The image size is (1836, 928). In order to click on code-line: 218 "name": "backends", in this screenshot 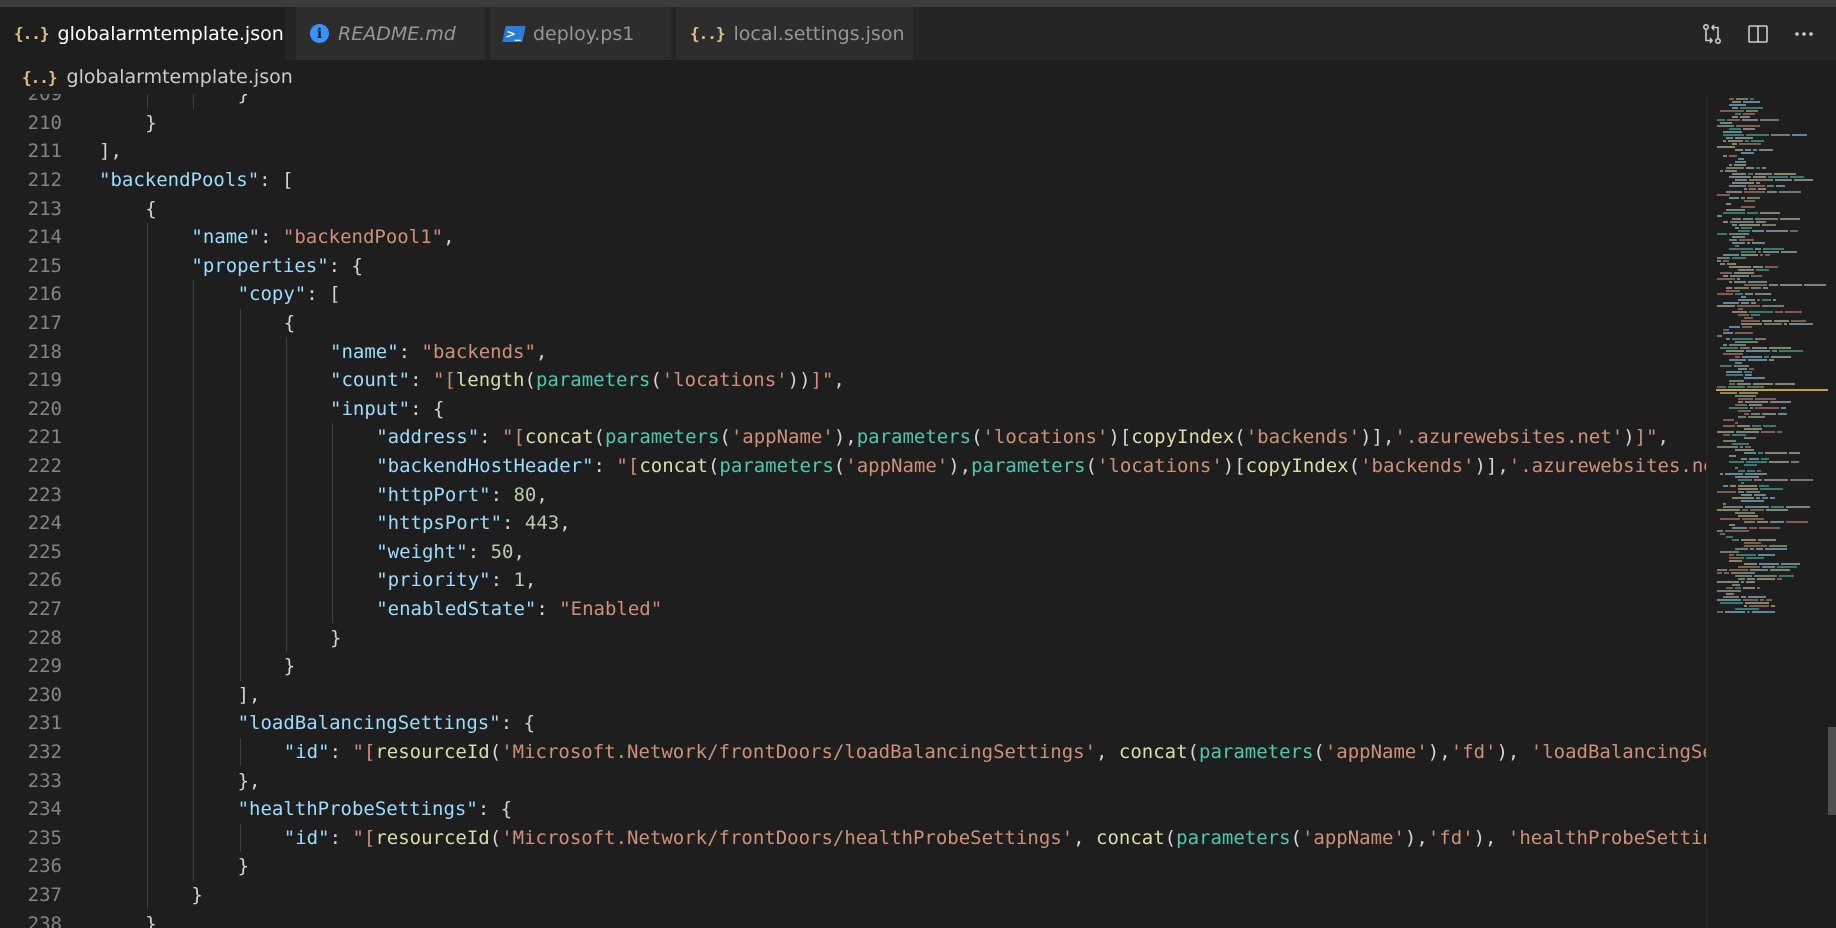, I will do `click(853, 351)`.